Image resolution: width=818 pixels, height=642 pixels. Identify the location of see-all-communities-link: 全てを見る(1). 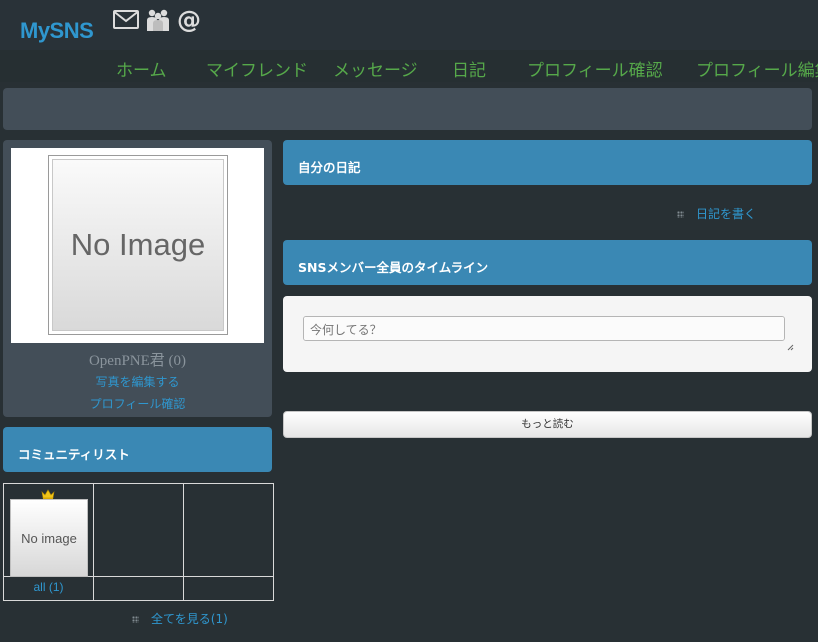
(180, 618).